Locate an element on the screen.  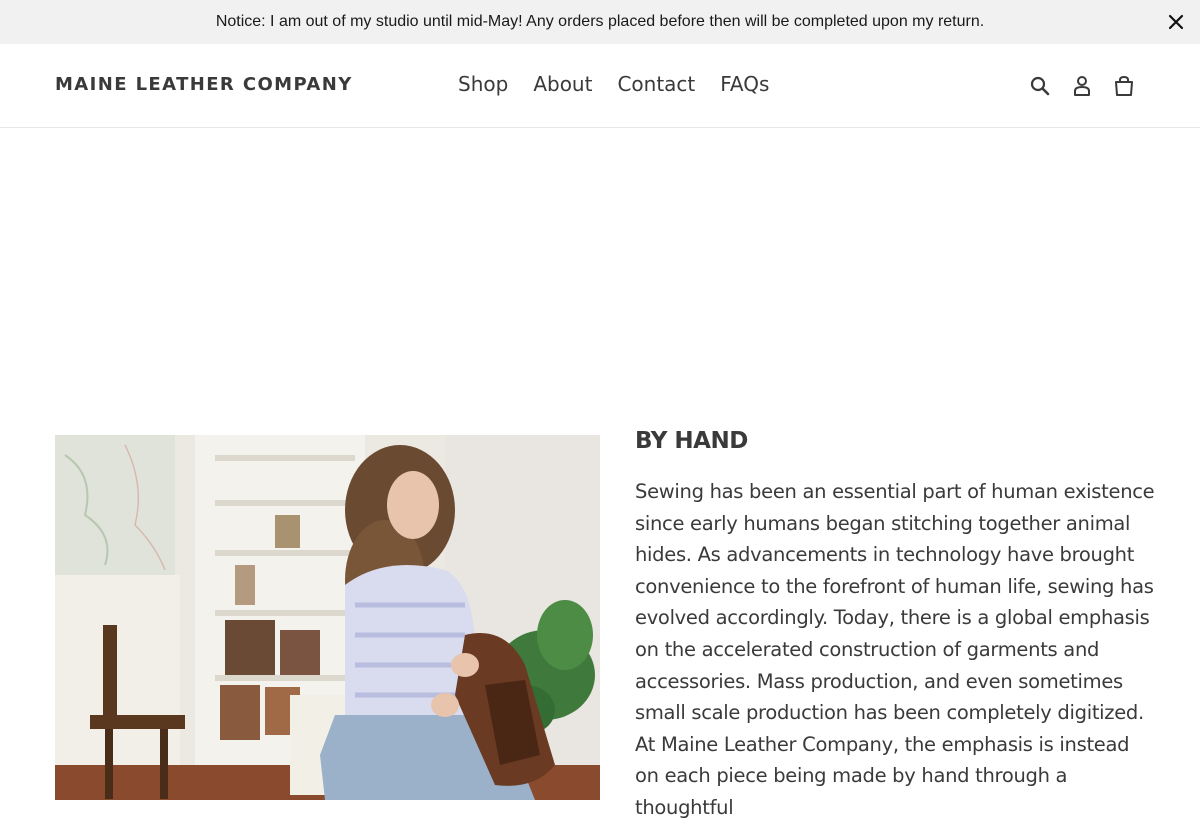
nav-link-about: About is located at coordinates (562, 84).